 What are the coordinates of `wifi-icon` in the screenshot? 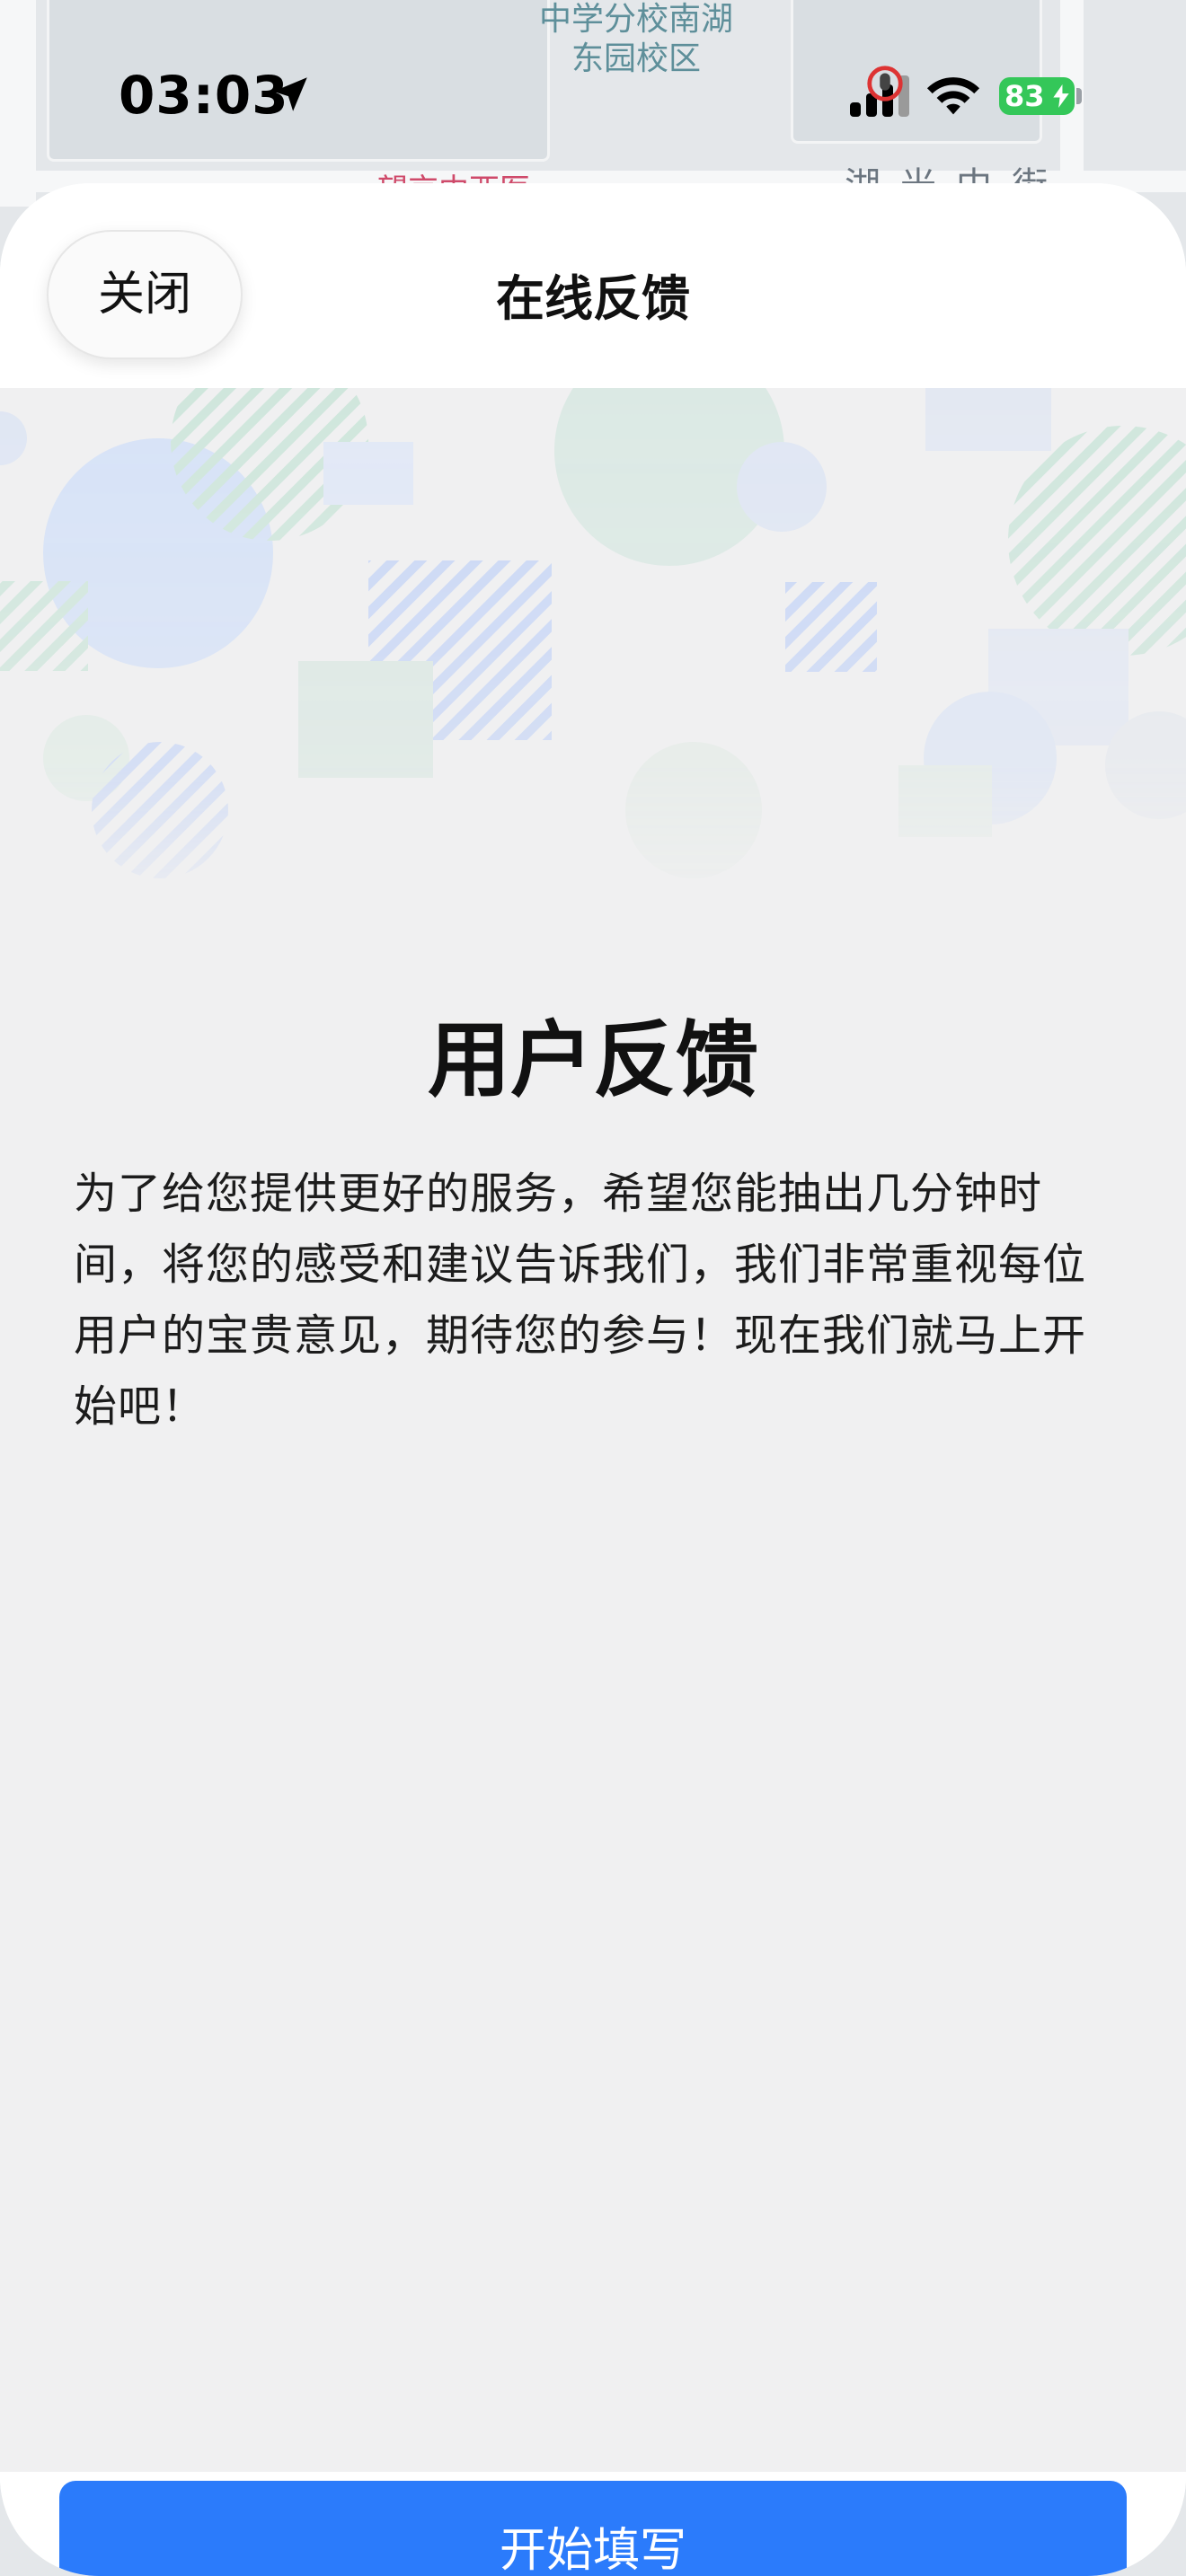 It's located at (953, 96).